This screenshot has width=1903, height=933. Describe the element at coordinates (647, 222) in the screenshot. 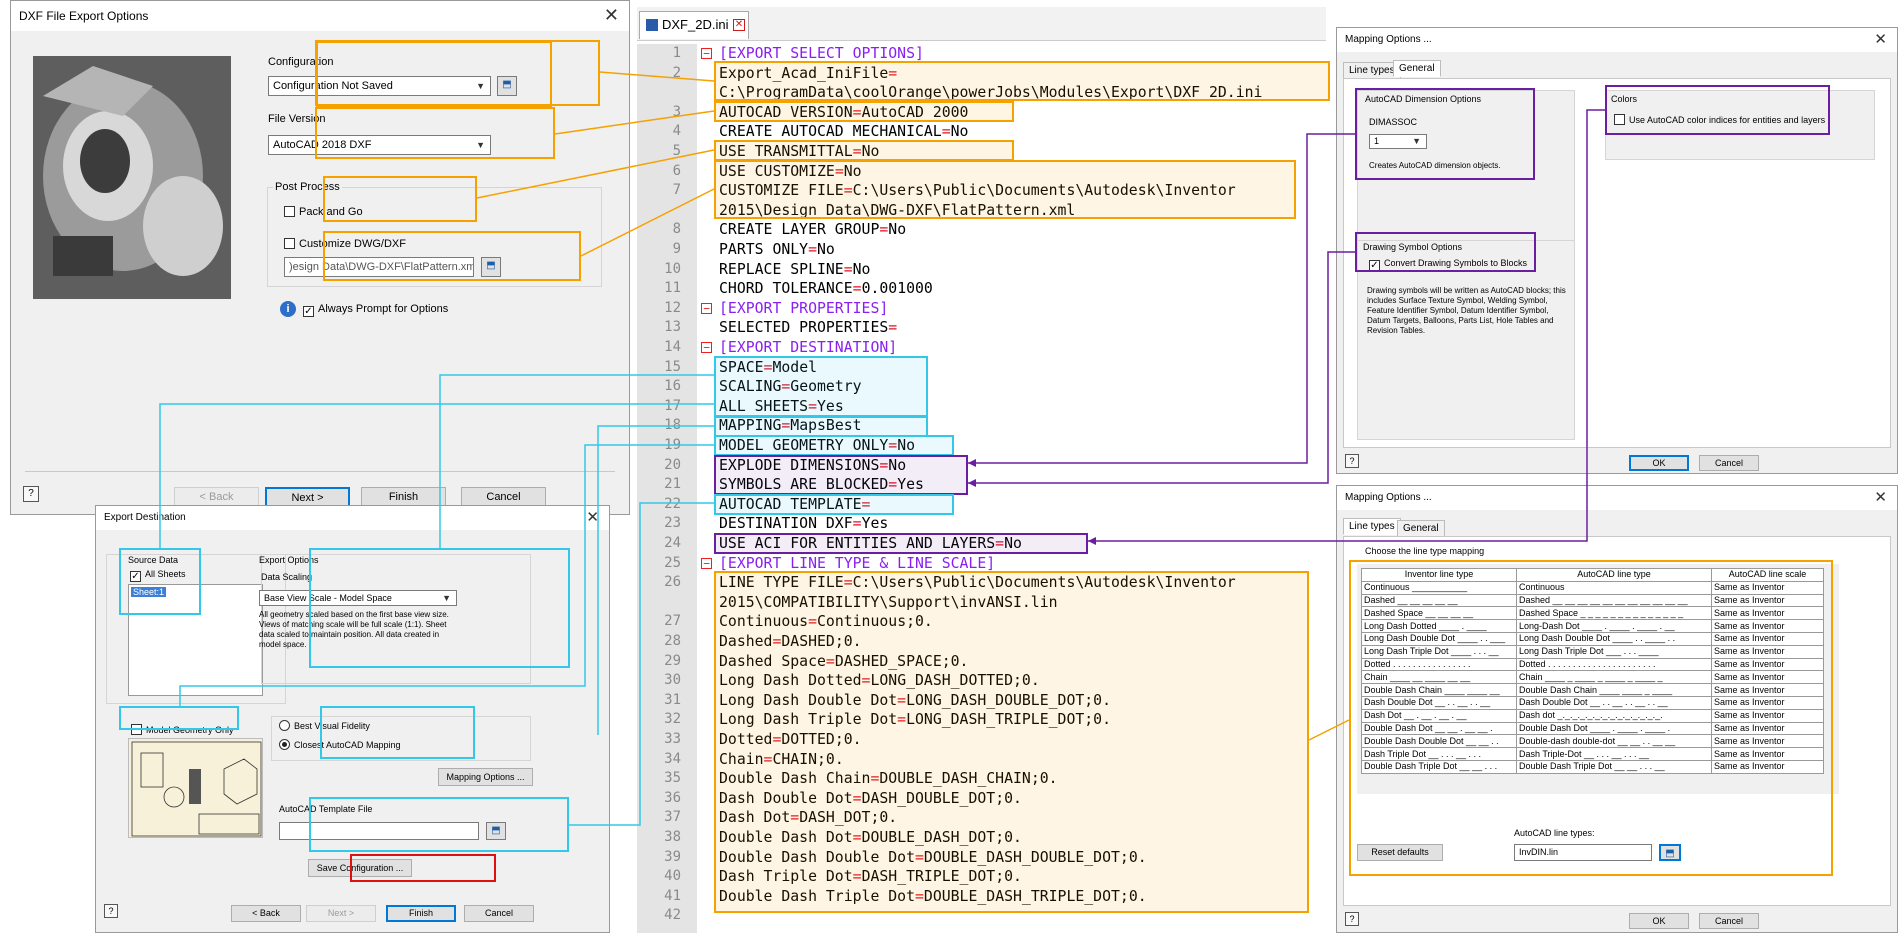

I see `connector-customize` at that location.